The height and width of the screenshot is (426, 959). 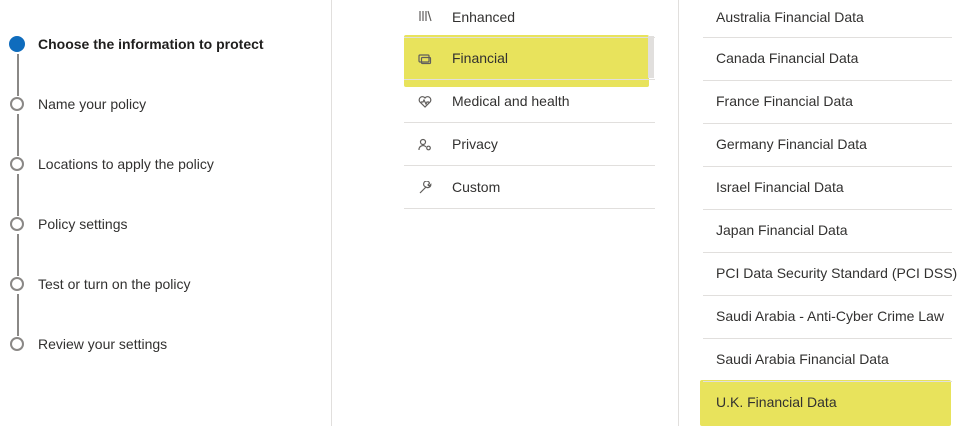 What do you see at coordinates (475, 144) in the screenshot?
I see `category-label: Privacy` at bounding box center [475, 144].